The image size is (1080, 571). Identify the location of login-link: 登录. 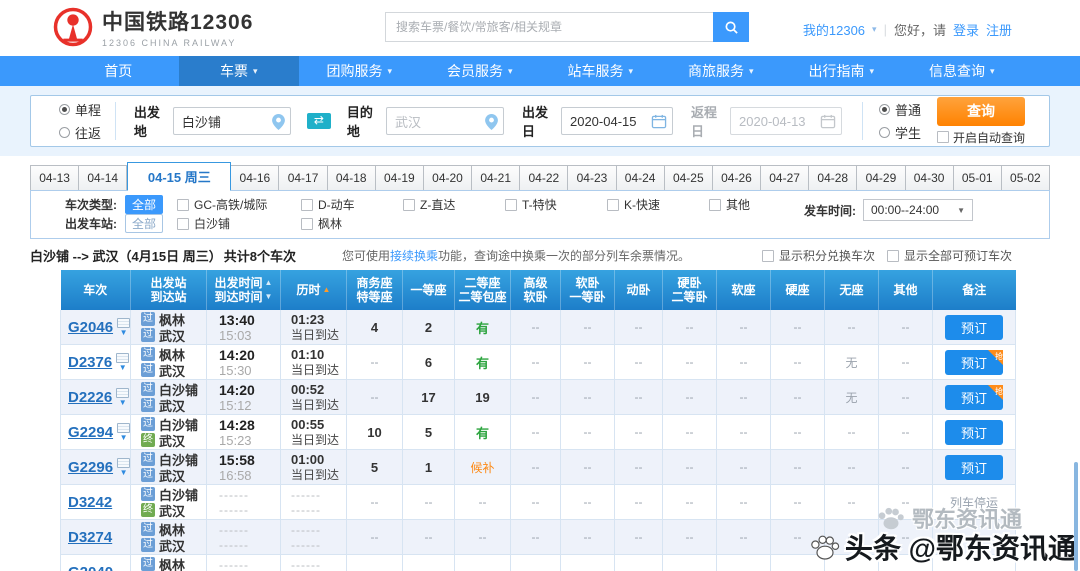
(966, 29).